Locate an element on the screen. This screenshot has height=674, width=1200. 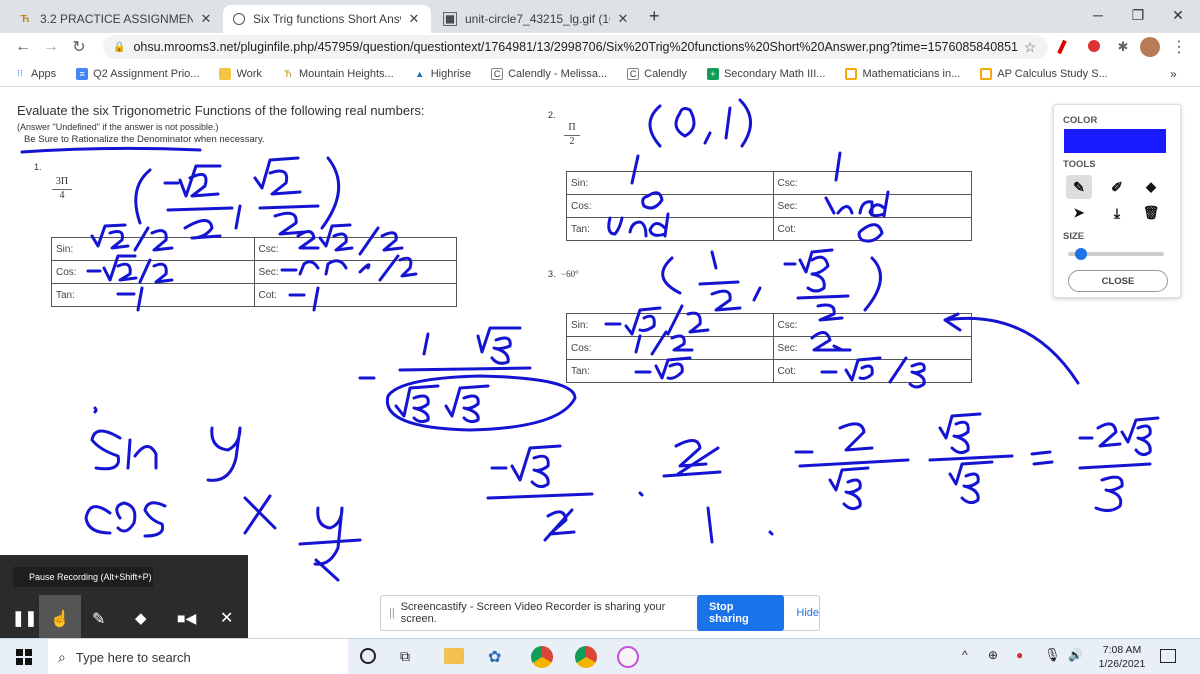
pause-icon: ❚❚ is located at coordinates (24, 618).